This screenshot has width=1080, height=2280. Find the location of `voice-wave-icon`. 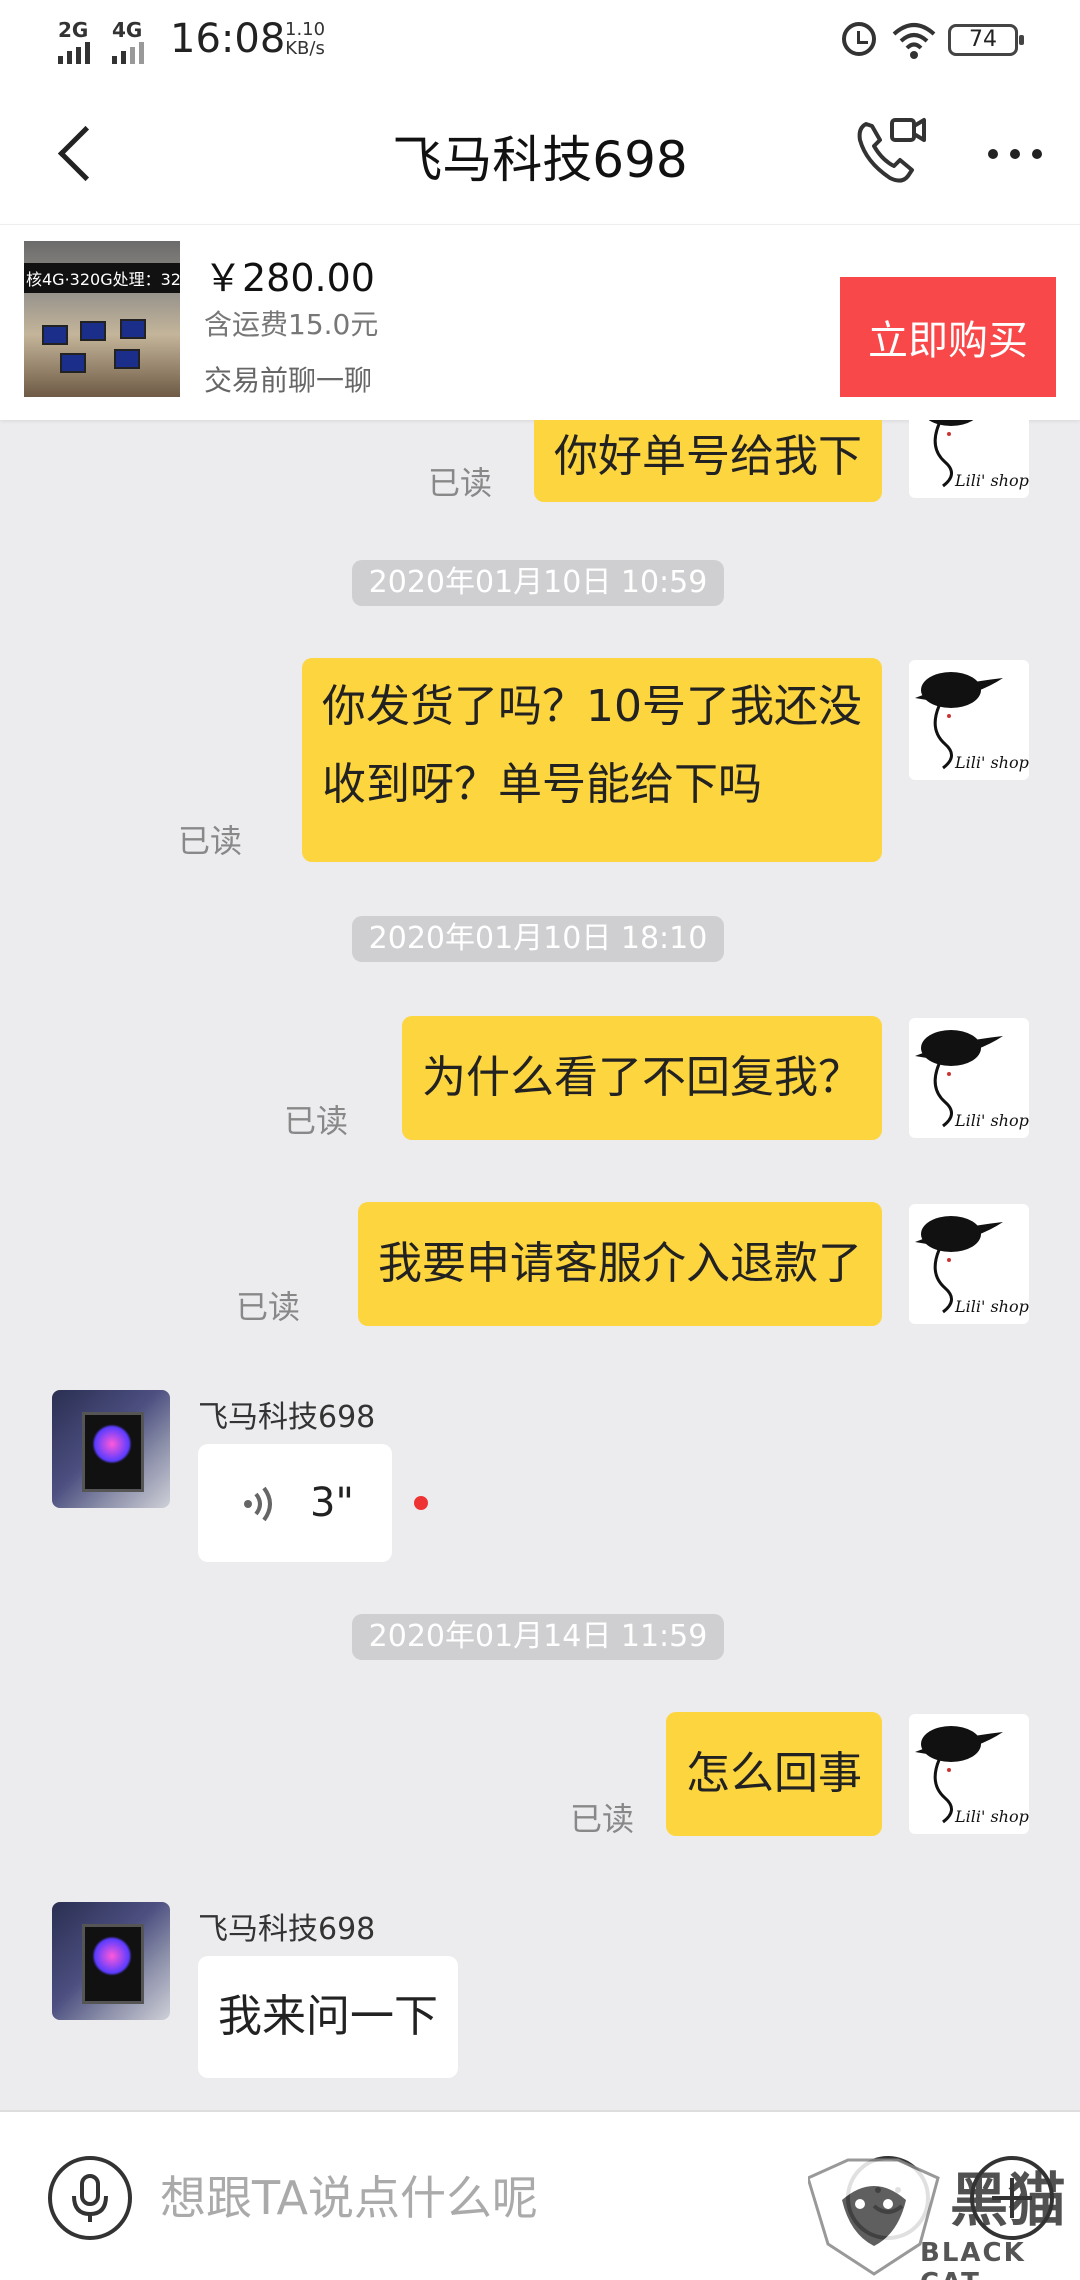

voice-wave-icon is located at coordinates (258, 1504).